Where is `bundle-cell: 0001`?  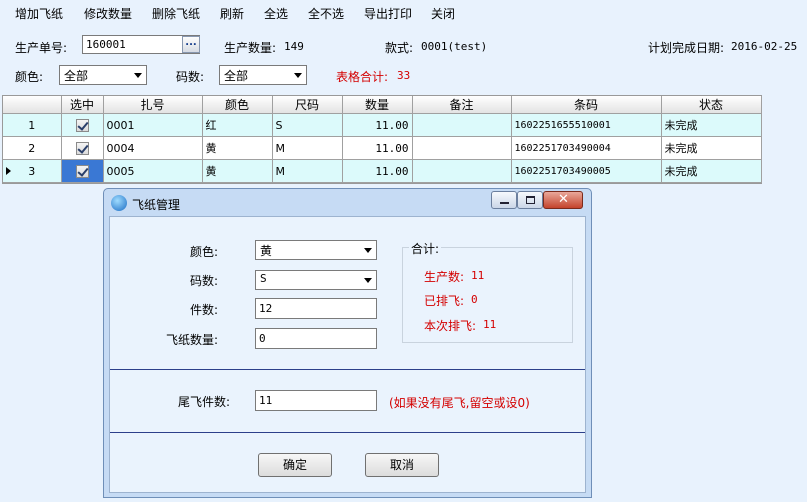 bundle-cell: 0001 is located at coordinates (153, 125).